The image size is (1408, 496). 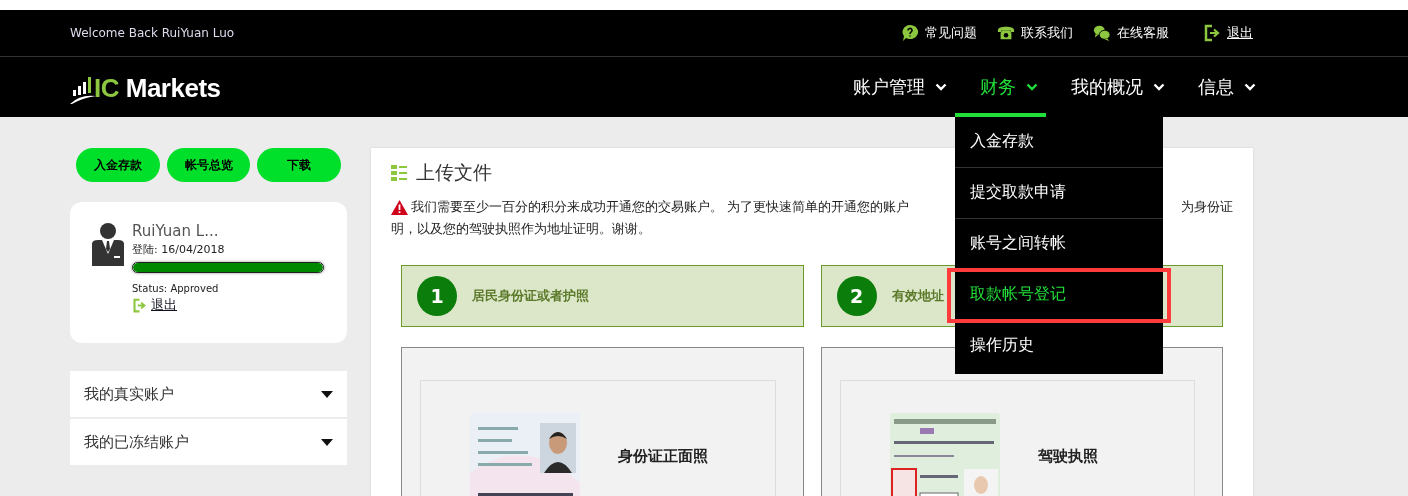 What do you see at coordinates (208, 394) in the screenshot?
I see `accordion-row: 我的真实账户` at bounding box center [208, 394].